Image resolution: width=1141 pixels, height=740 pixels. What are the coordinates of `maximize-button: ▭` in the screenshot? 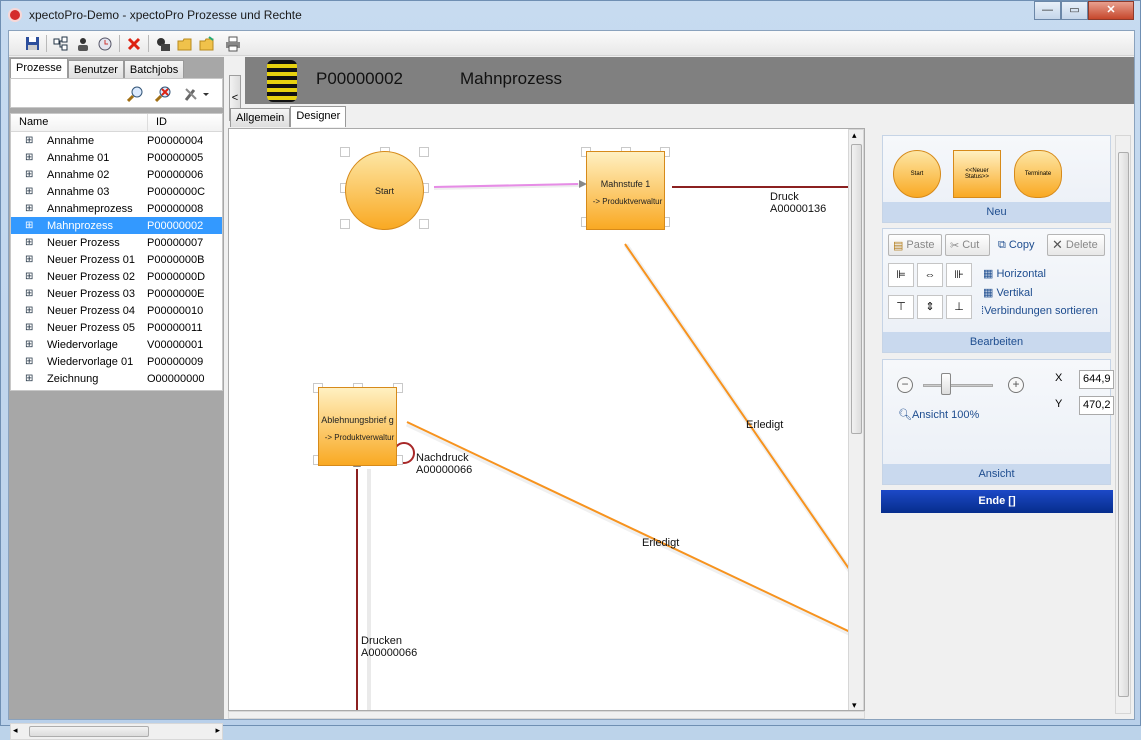 It's located at (1074, 10).